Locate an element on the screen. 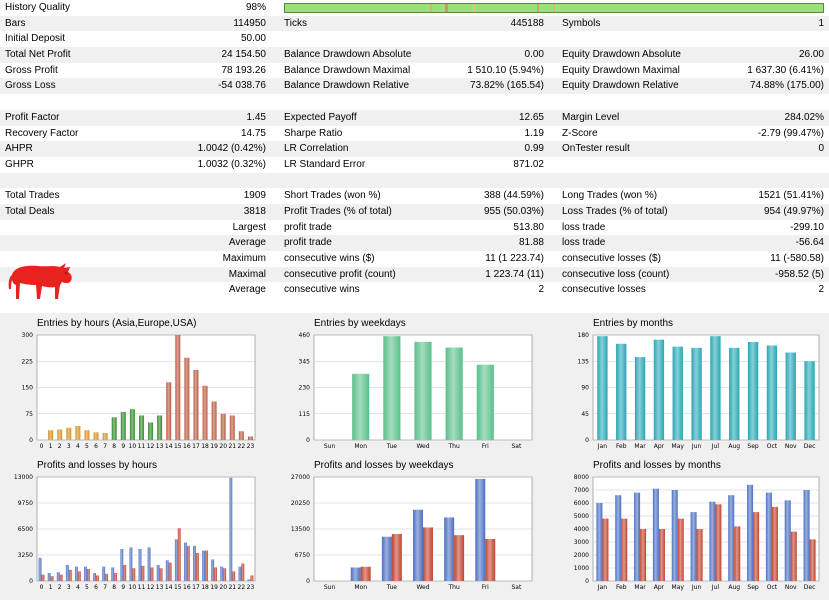 This screenshot has height=600, width=829. stat-value: 388 (44.59%) is located at coordinates (513, 196).